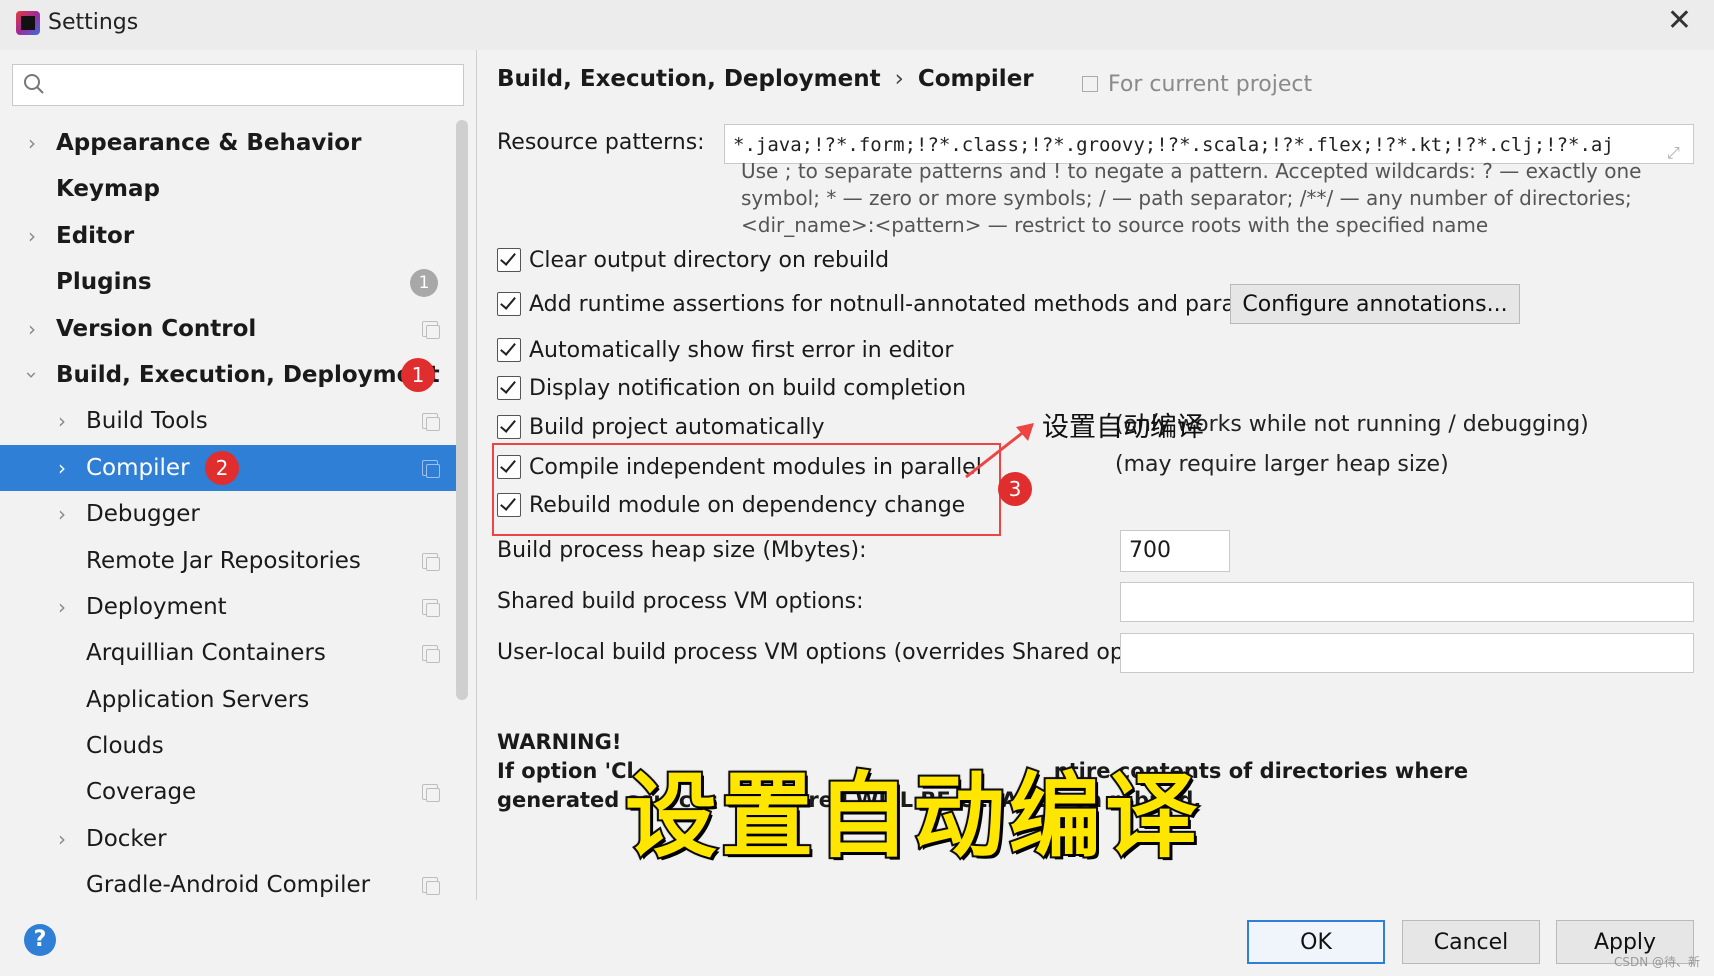 This screenshot has height=976, width=1714. I want to click on sidebar-item-label: Compiler, so click(138, 467).